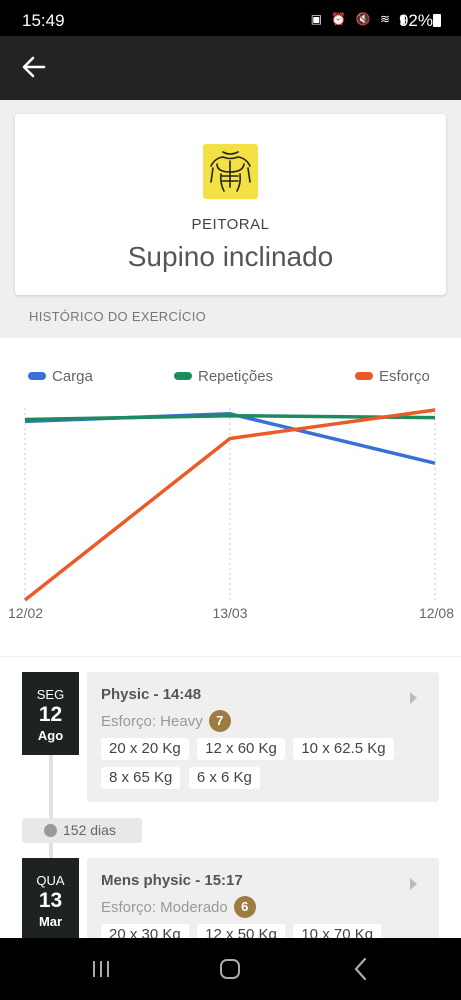 This screenshot has height=1000, width=461. Describe the element at coordinates (219, 721) in the screenshot. I see `effort-level-badge: 7` at that location.